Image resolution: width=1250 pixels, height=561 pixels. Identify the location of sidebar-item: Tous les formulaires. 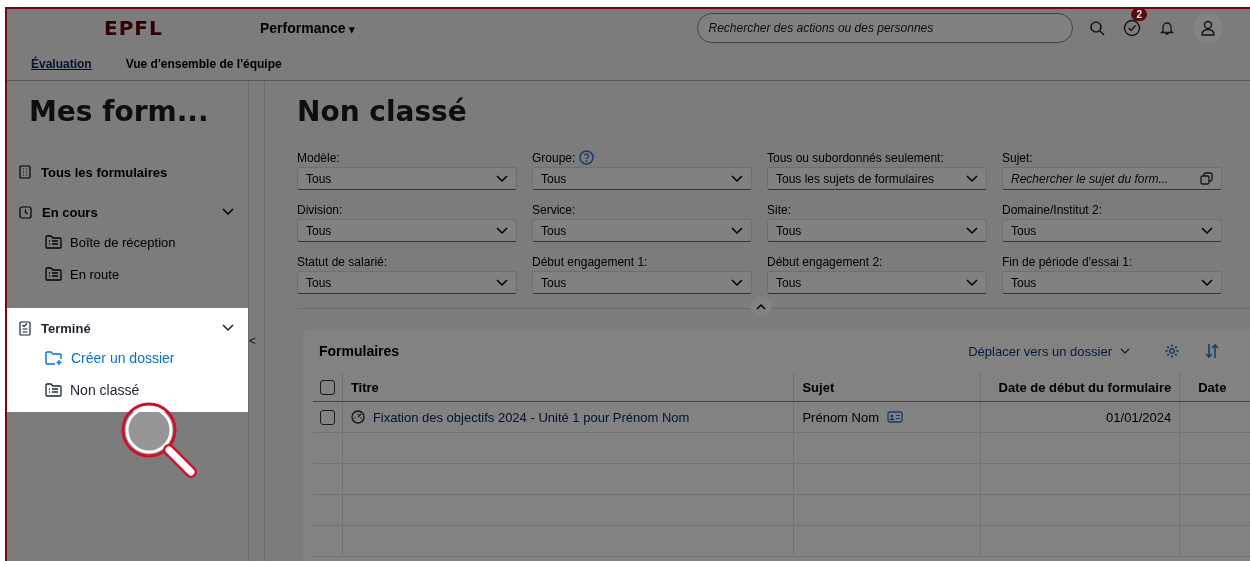
(127, 172).